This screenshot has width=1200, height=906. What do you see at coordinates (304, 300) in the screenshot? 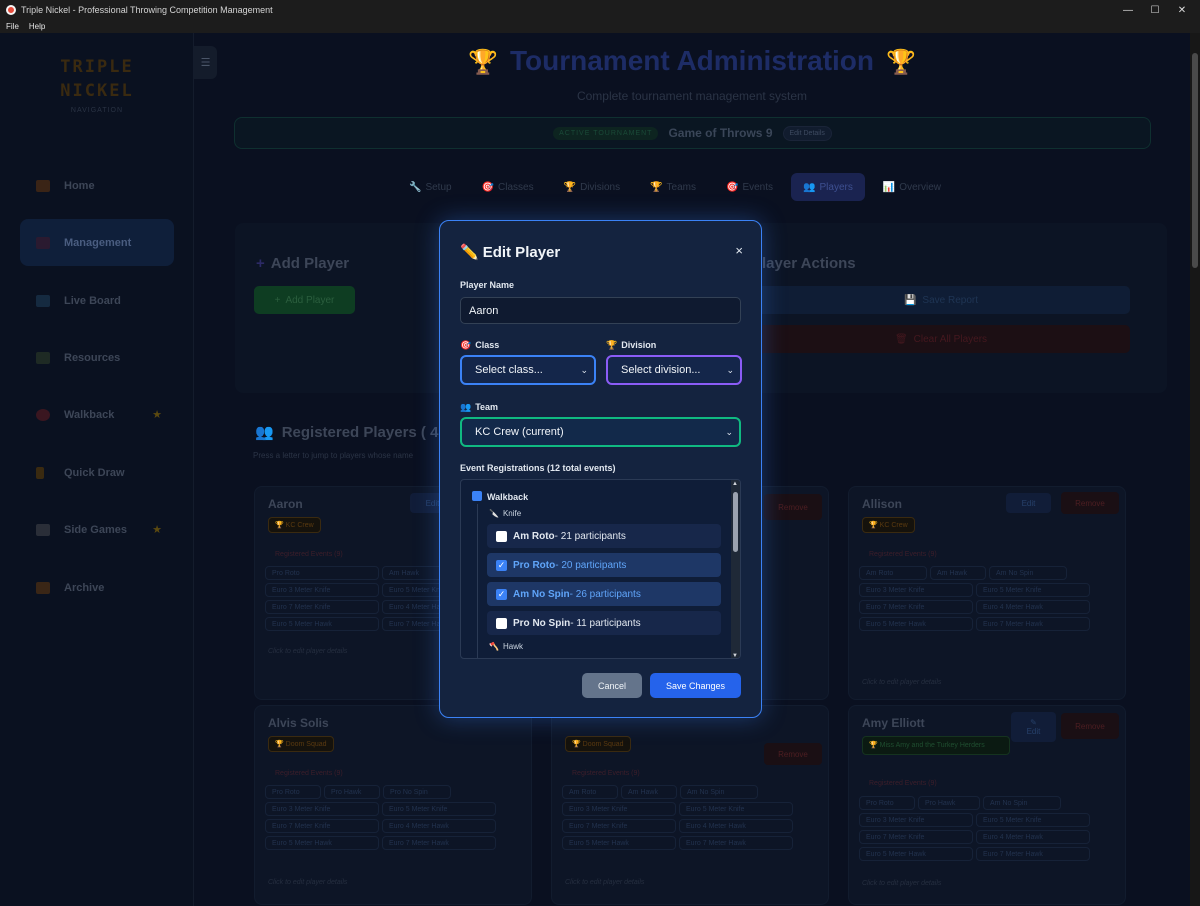
I see `add-player-button: + Add Player` at bounding box center [304, 300].